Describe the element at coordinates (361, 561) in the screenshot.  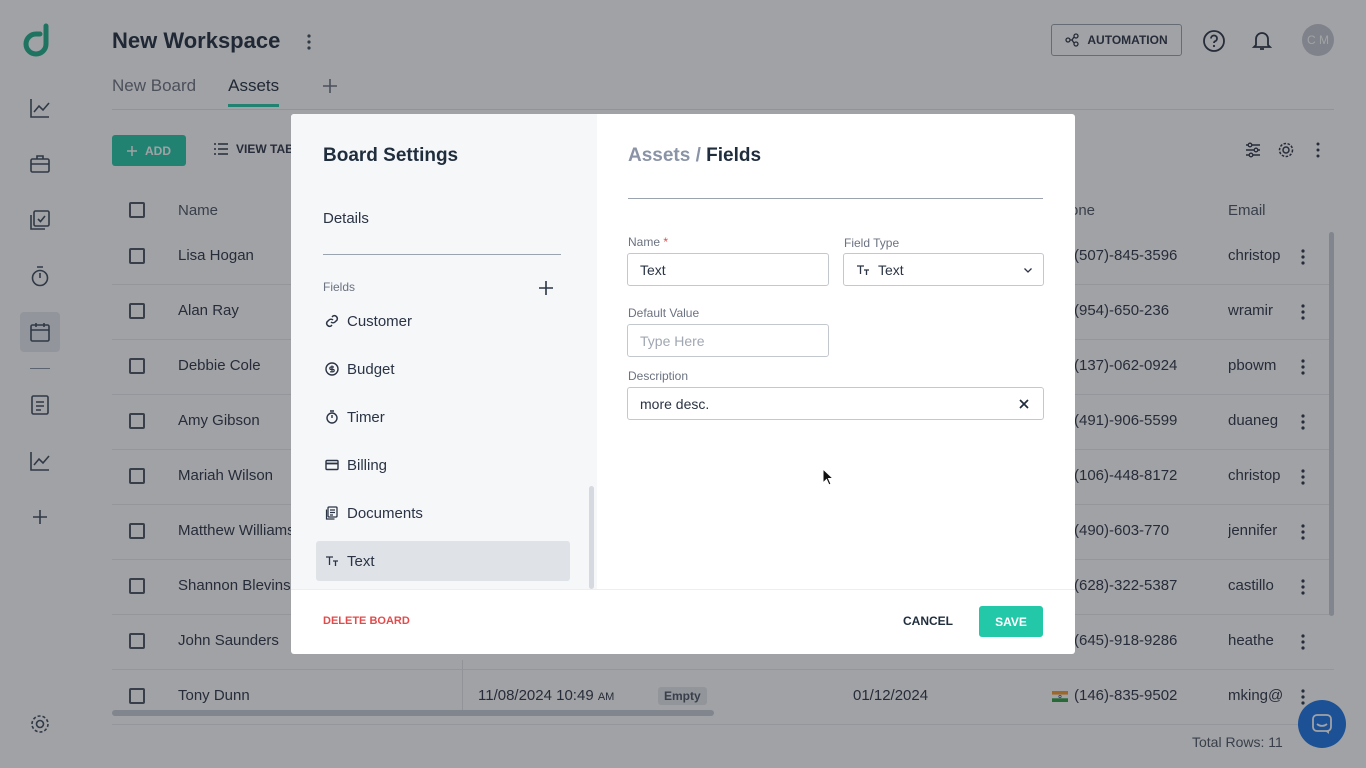
I see `field-item-label: Text` at that location.